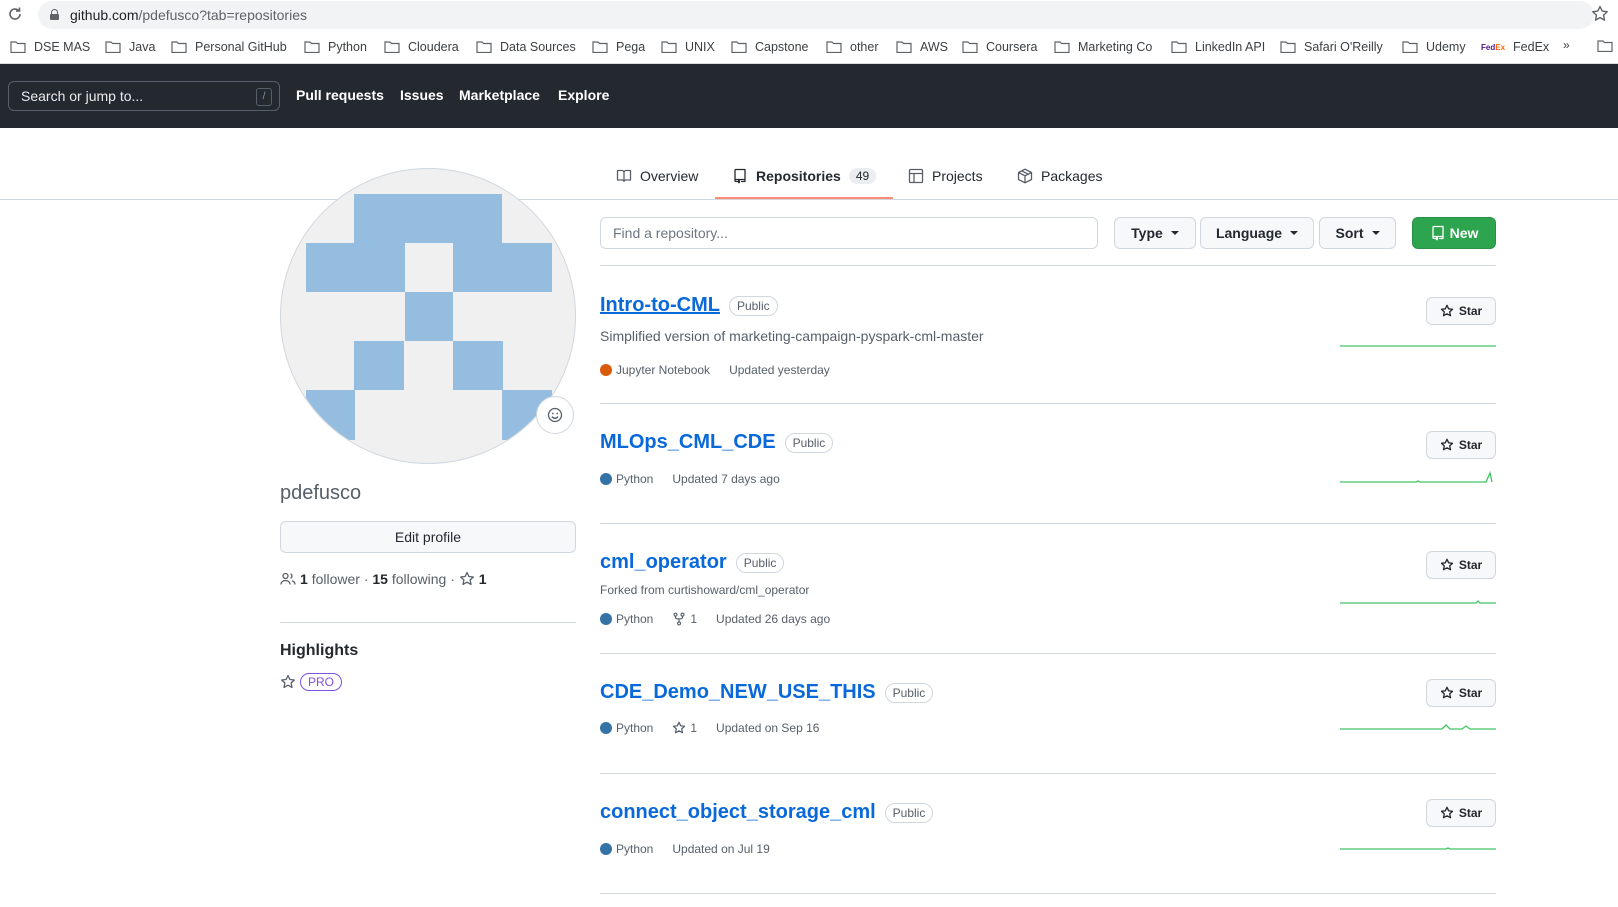 Image resolution: width=1618 pixels, height=907 pixels. Describe the element at coordinates (288, 578) in the screenshot. I see `people-icon` at that location.